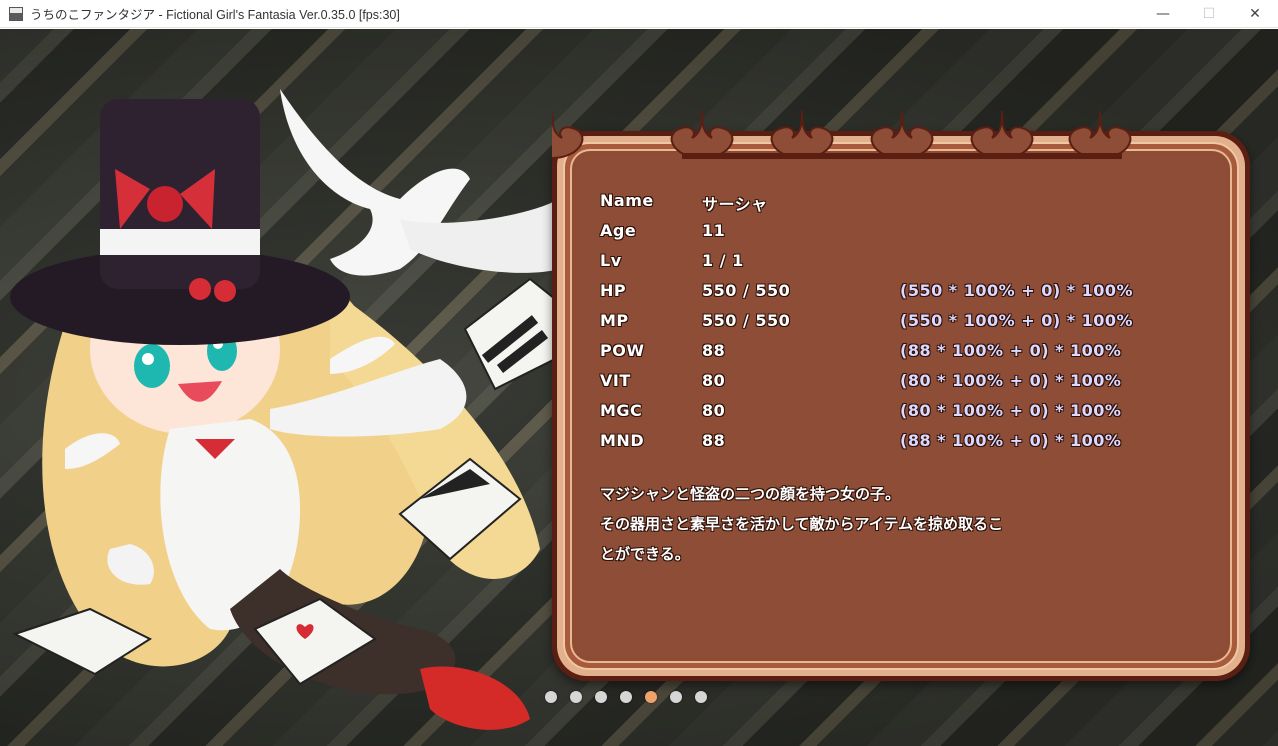 This screenshot has width=1278, height=746. I want to click on panel-ornaments, so click(842, 135).